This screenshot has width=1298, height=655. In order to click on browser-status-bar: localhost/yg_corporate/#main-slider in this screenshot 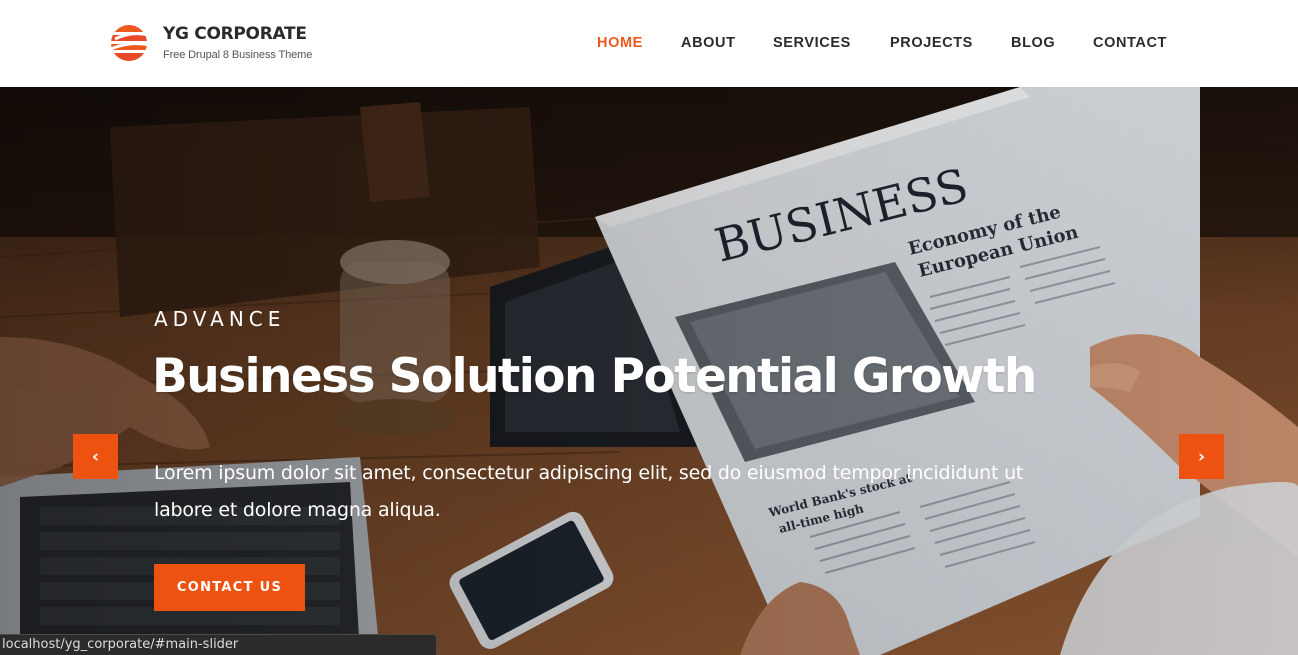, I will do `click(218, 644)`.